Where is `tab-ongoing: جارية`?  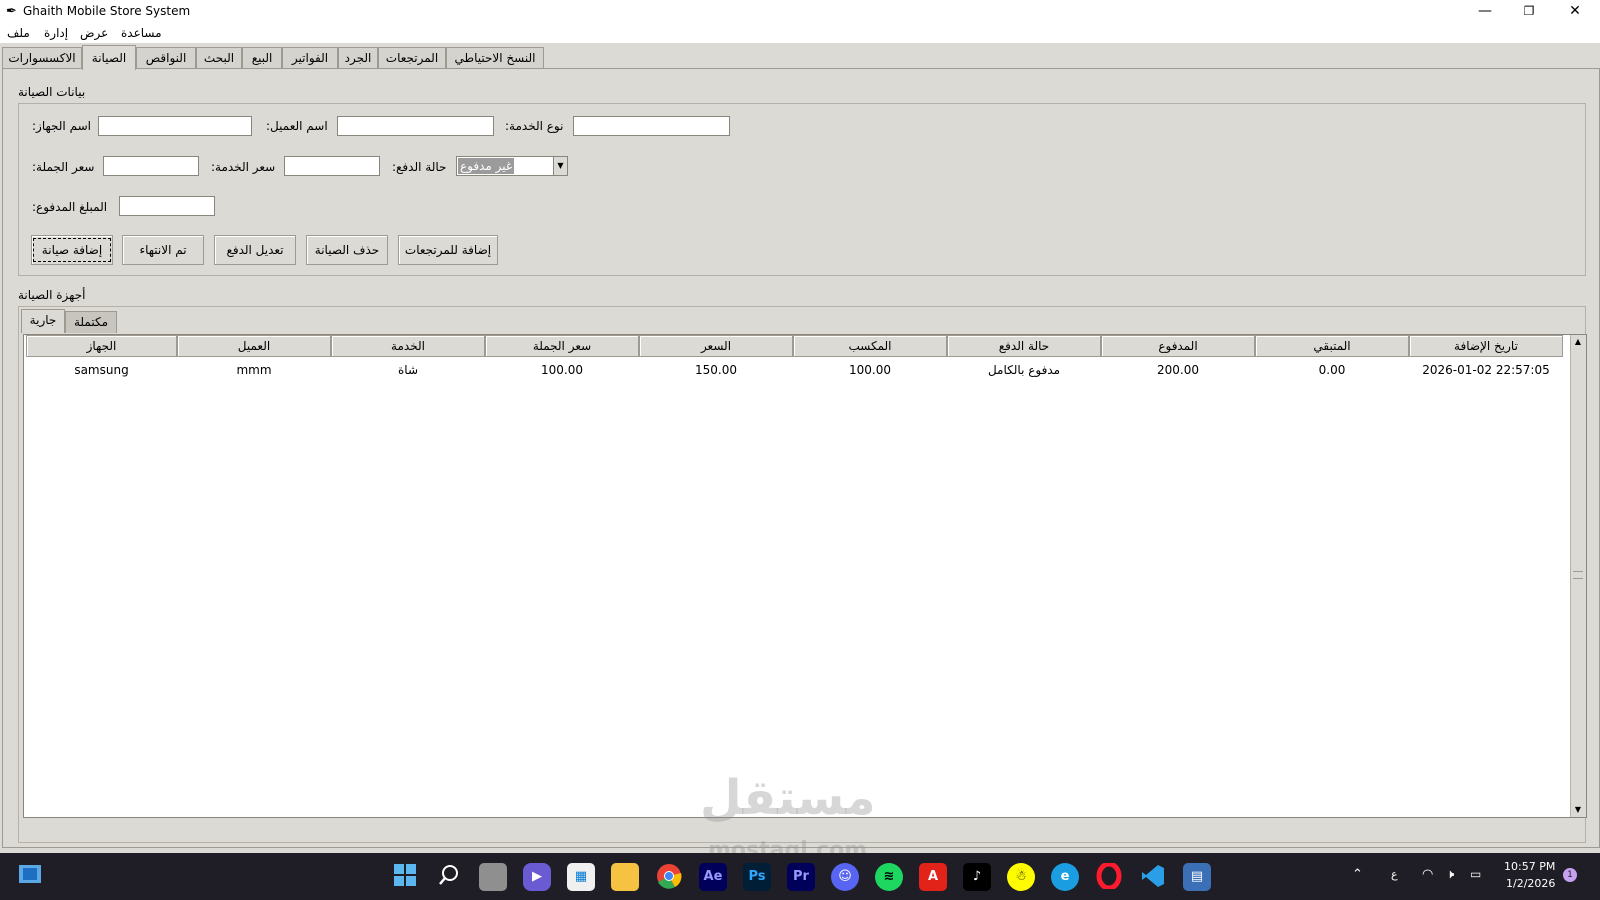
tab-ongoing: جارية is located at coordinates (43, 321).